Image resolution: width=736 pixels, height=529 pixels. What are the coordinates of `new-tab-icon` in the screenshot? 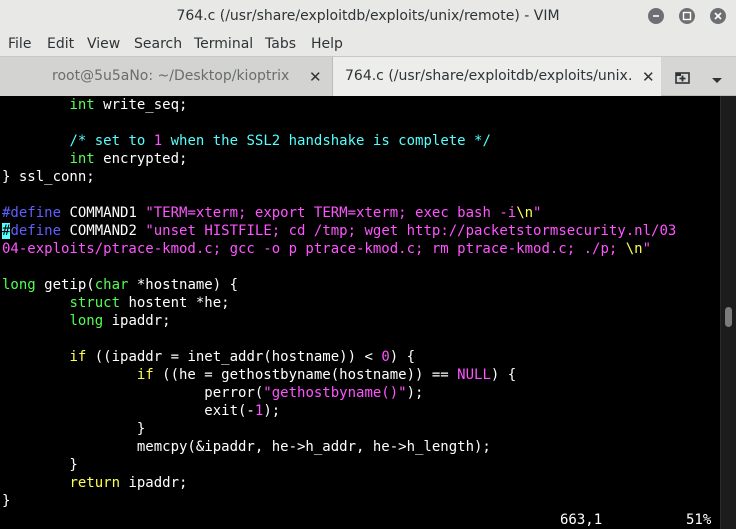 It's located at (682, 78).